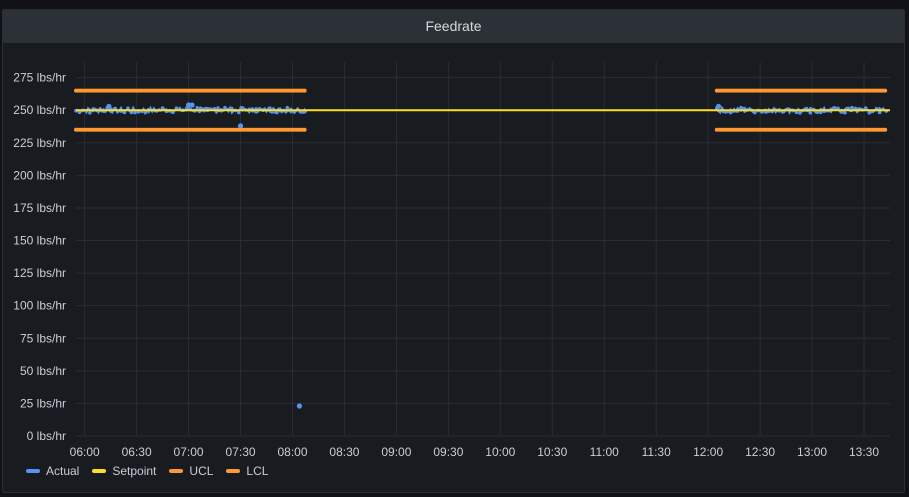 This screenshot has height=497, width=909. I want to click on x-tick-label: 08:30, so click(344, 452).